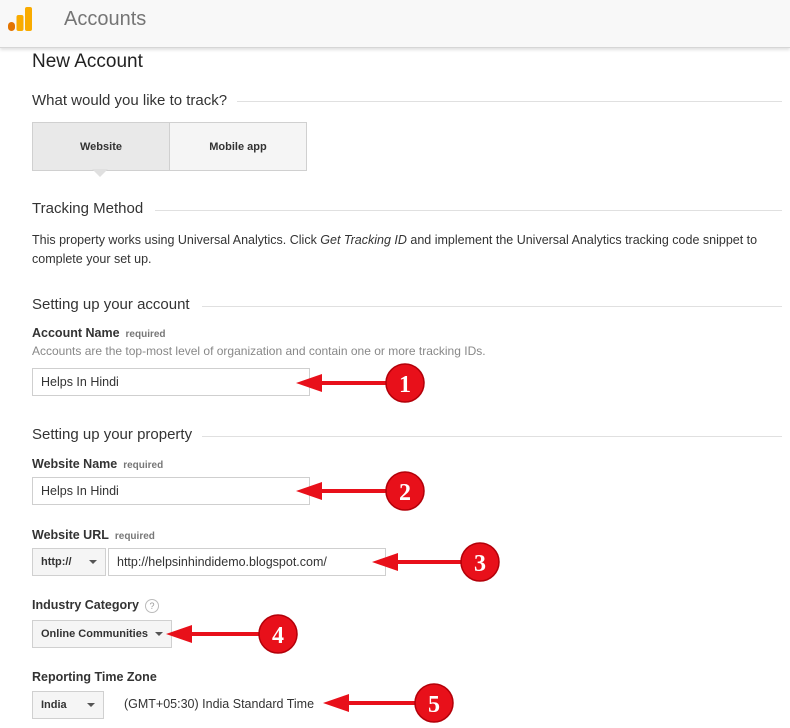 This screenshot has height=728, width=790. What do you see at coordinates (436, 562) in the screenshot?
I see `annotation-3: 3` at bounding box center [436, 562].